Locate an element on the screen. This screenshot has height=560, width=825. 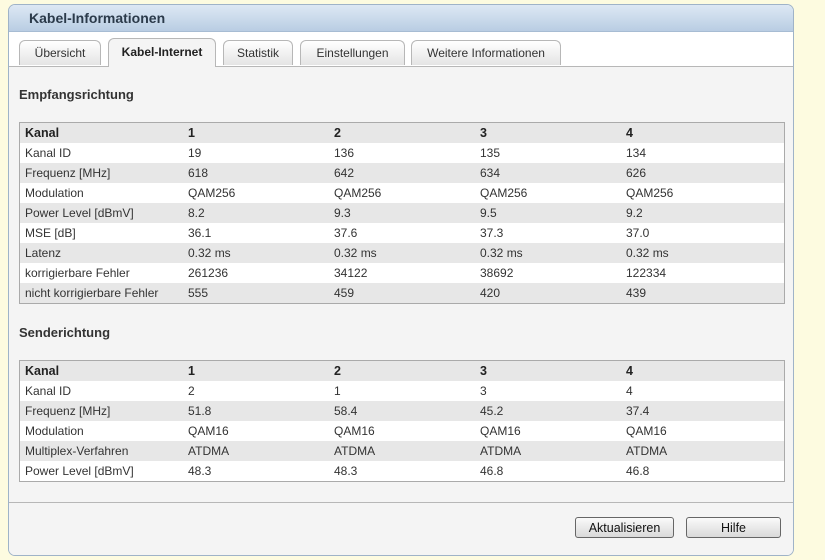
table-row: MSE [dB] 36.1 37.6 37.3 37.0 is located at coordinates (402, 233).